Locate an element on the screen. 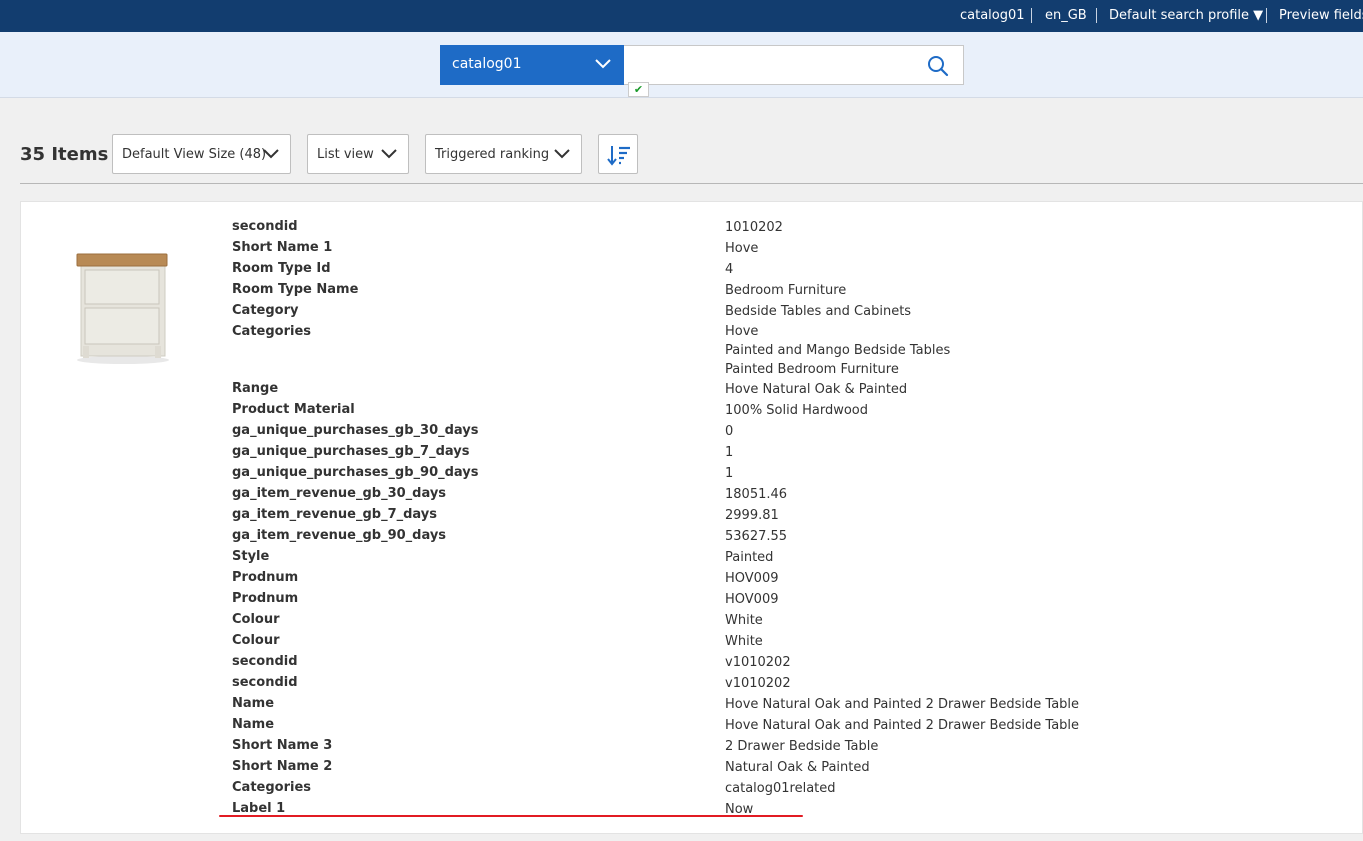 The height and width of the screenshot is (841, 1363). attribute-key: Short Name 2 is located at coordinates (282, 766).